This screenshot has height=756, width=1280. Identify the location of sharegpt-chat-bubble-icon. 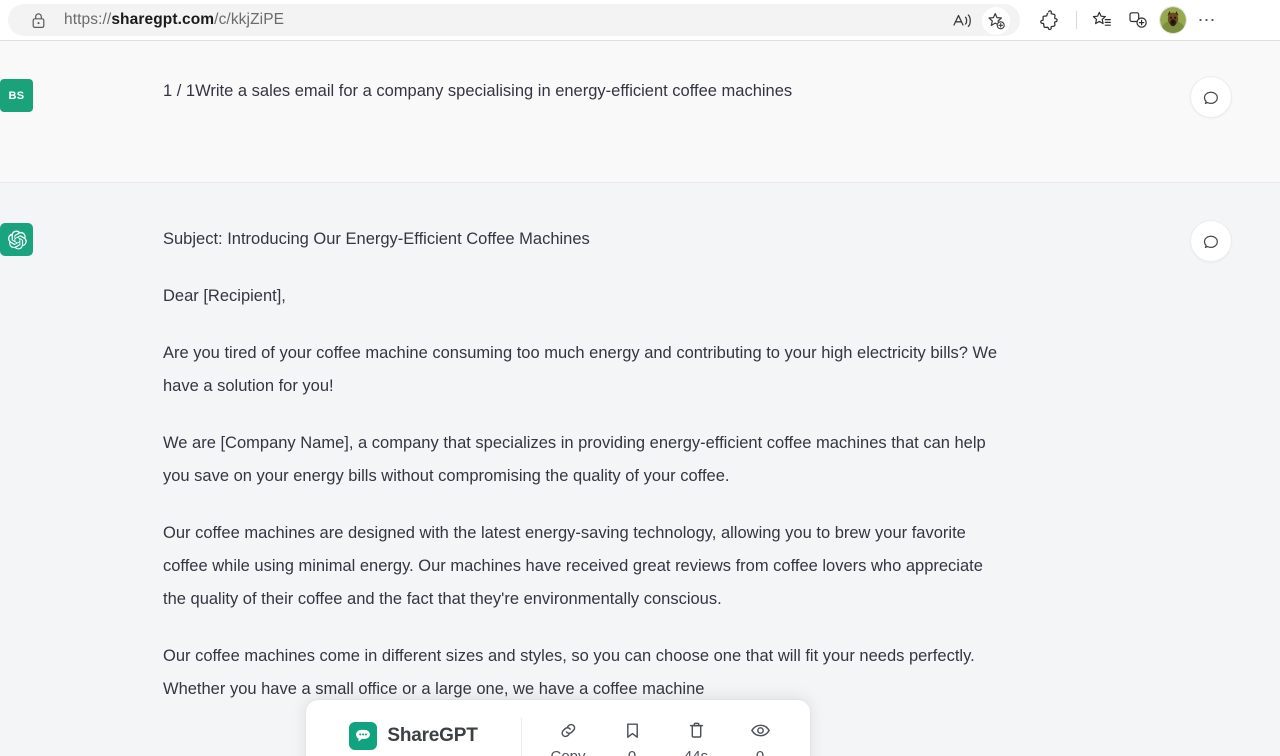
(363, 736).